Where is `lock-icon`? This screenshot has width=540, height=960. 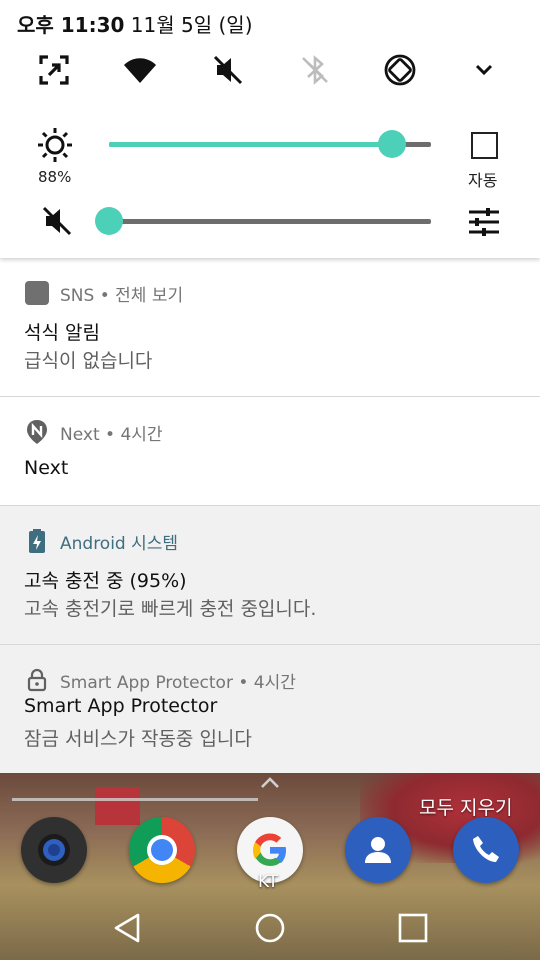
lock-icon is located at coordinates (37, 680).